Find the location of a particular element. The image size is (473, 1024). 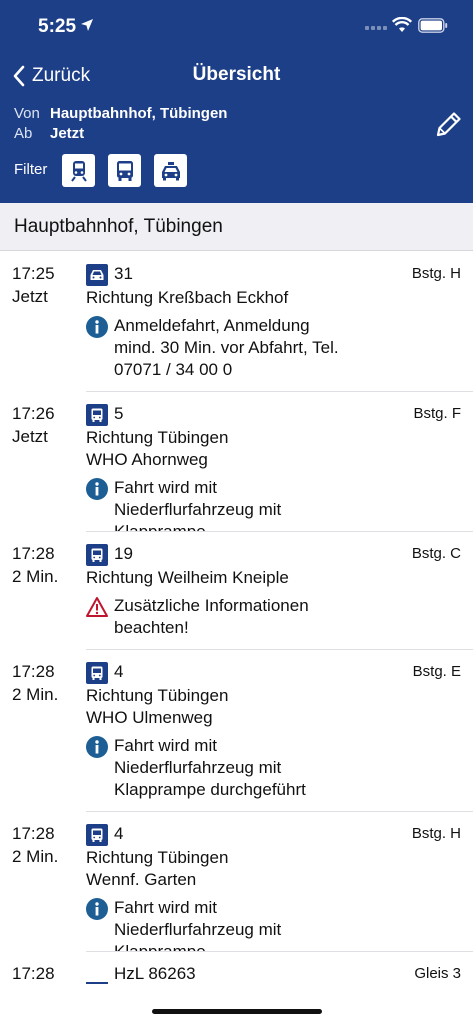

platform: Bstg. F is located at coordinates (437, 413).